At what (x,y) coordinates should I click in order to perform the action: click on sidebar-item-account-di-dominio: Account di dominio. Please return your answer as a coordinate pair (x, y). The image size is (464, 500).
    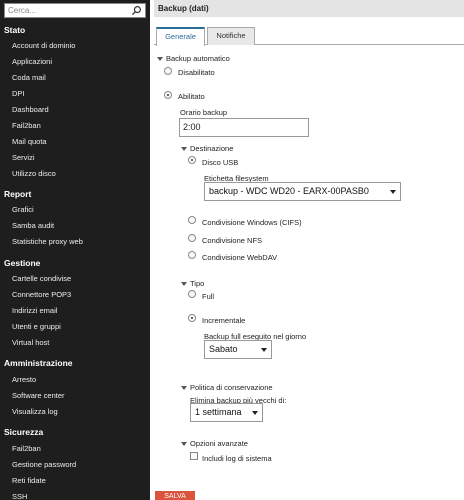
    Looking at the image, I should click on (43, 45).